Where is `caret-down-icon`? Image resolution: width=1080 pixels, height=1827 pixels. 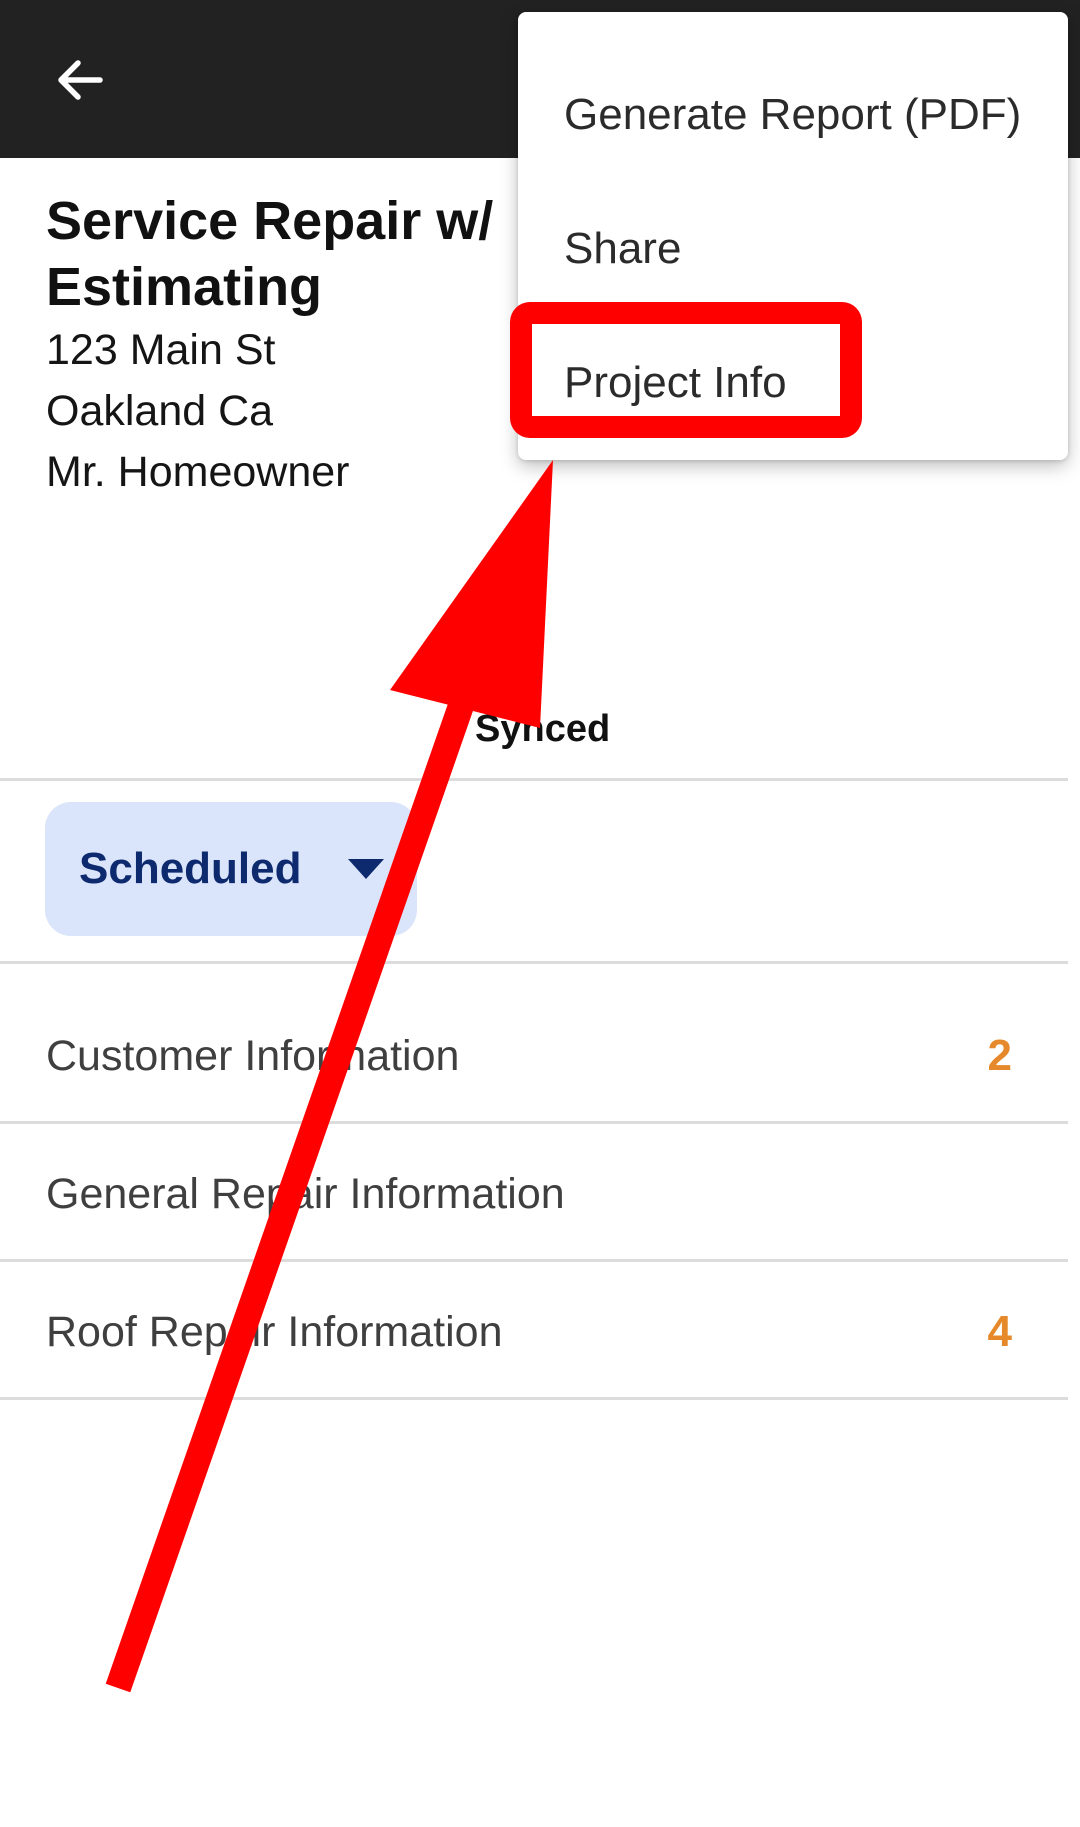 caret-down-icon is located at coordinates (365, 869).